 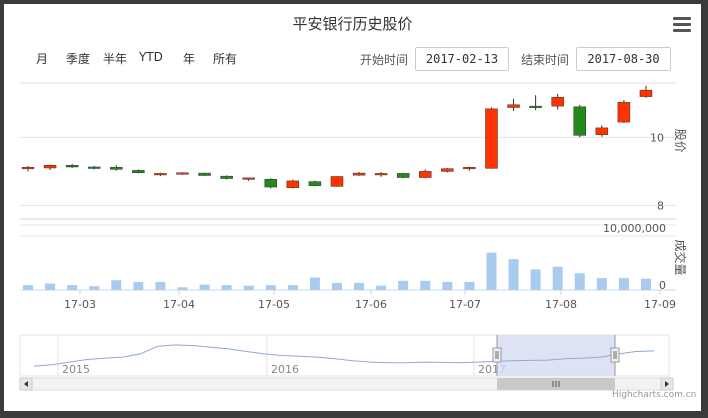 I want to click on price-axis-title: 股价, so click(x=680, y=141).